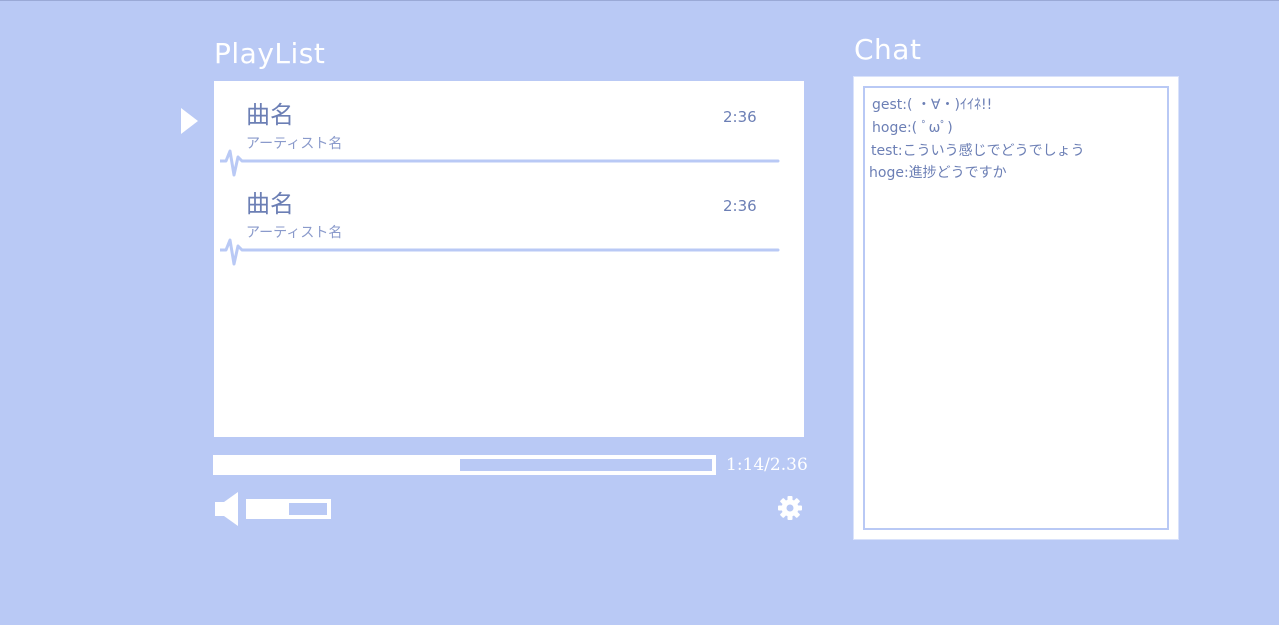 The width and height of the screenshot is (1279, 625). Describe the element at coordinates (790, 508) in the screenshot. I see `gear-icon` at that location.